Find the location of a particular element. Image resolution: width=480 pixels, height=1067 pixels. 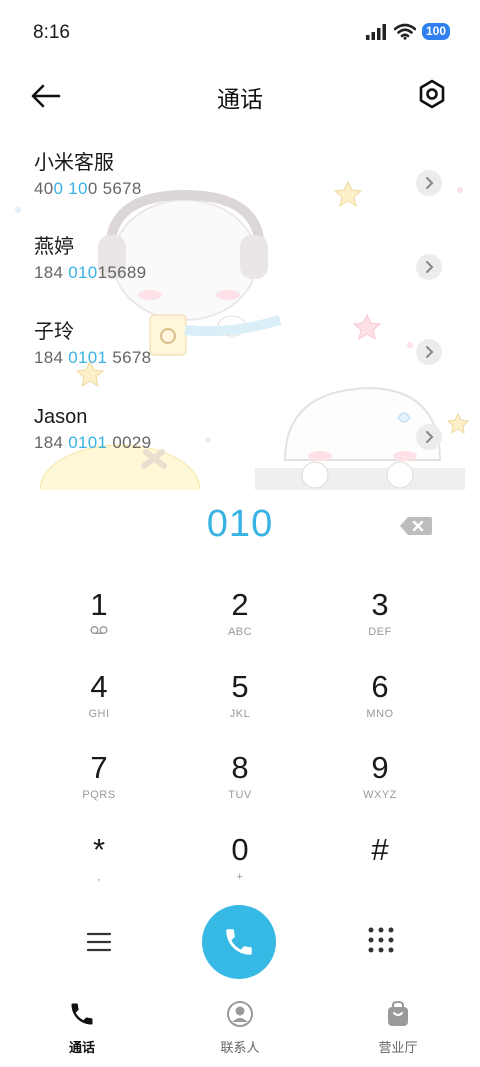

nav-label: 通话 is located at coordinates (81, 1047).